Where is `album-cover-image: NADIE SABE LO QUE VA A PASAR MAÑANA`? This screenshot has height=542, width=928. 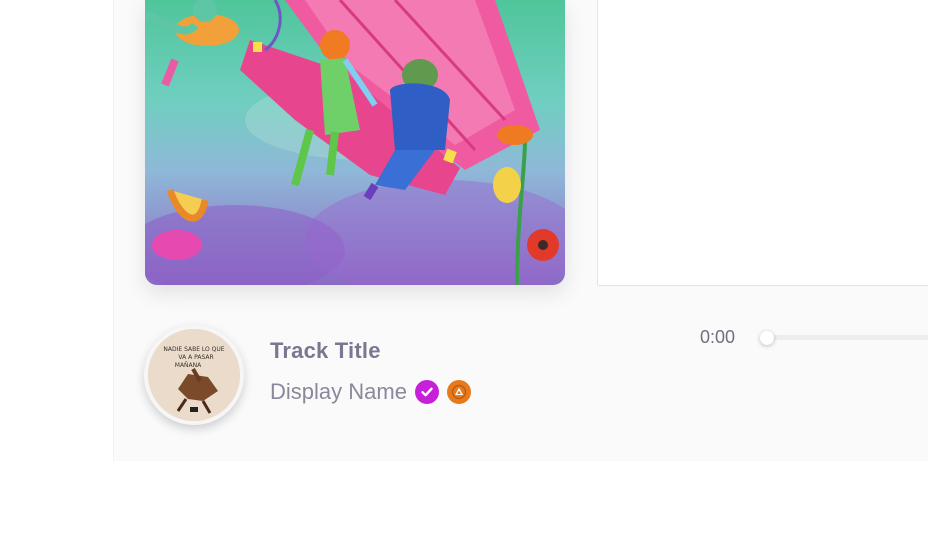 album-cover-image: NADIE SABE LO QUE VA A PASAR MAÑANA is located at coordinates (194, 375).